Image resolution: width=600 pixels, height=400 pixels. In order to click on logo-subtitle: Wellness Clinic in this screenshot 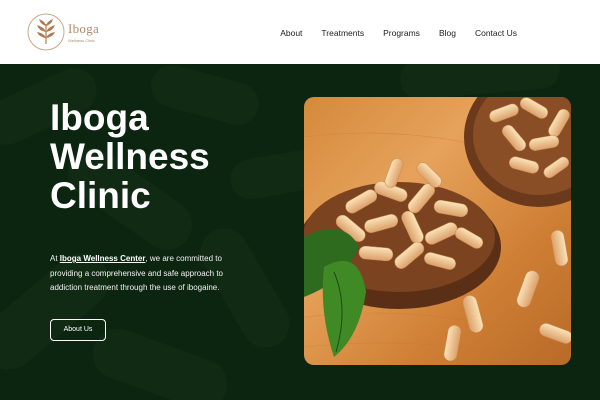, I will do `click(82, 40)`.